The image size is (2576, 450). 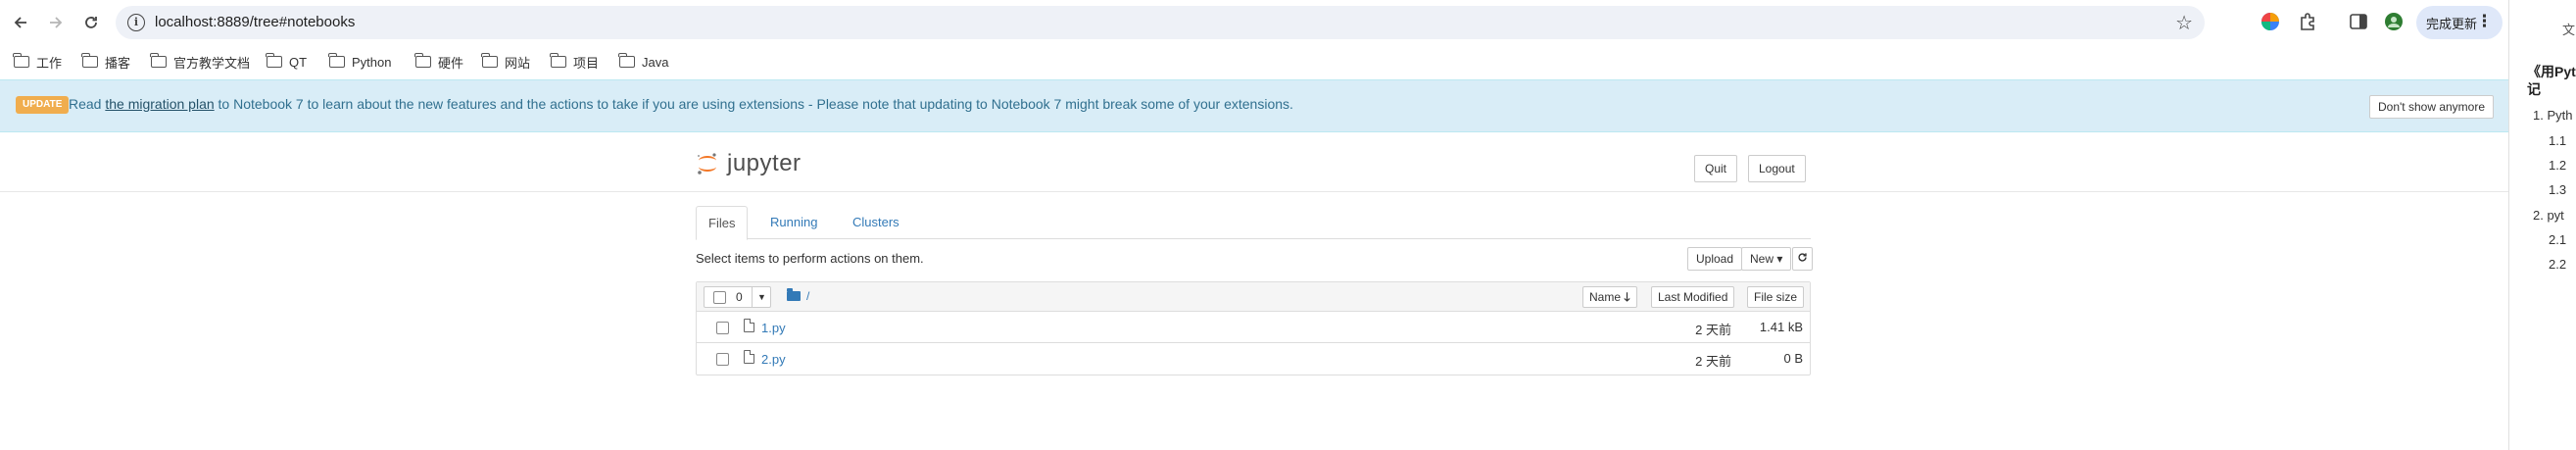 I want to click on bookmark-folder: 播客, so click(x=106, y=62).